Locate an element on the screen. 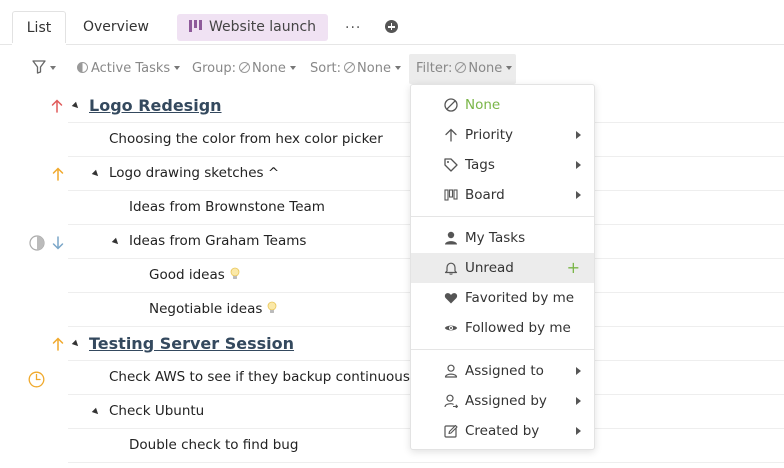 The width and height of the screenshot is (784, 468). filter-option-board: Board is located at coordinates (502, 195).